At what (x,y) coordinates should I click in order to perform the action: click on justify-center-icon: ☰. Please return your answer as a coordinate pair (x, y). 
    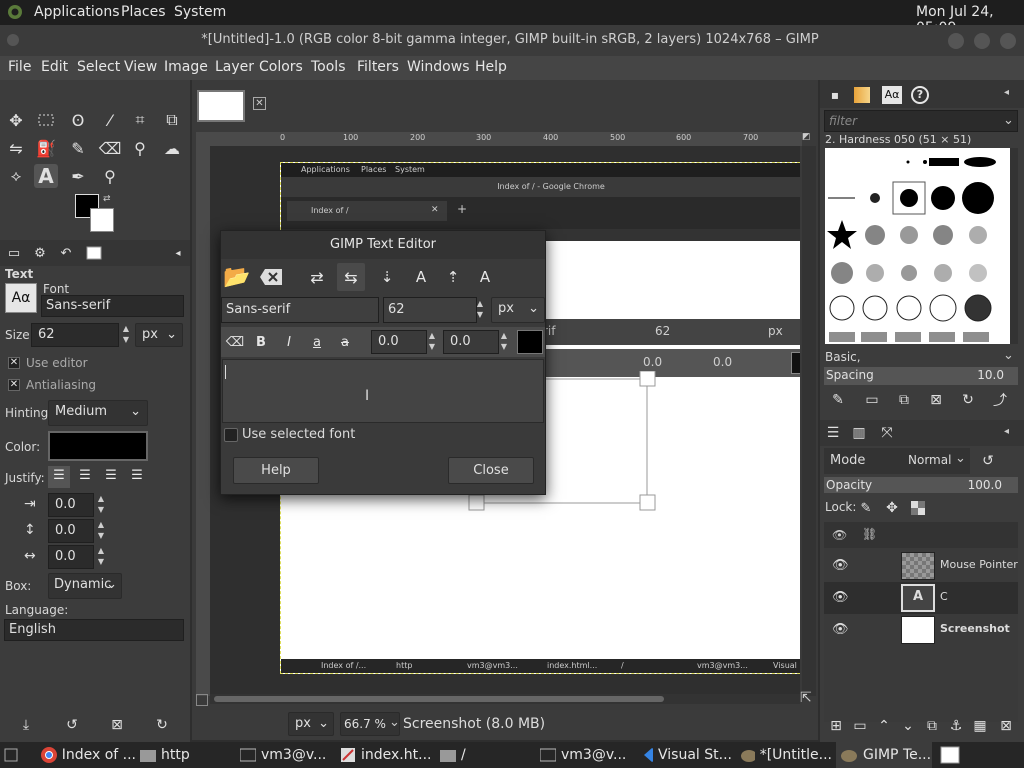
    Looking at the image, I should click on (111, 477).